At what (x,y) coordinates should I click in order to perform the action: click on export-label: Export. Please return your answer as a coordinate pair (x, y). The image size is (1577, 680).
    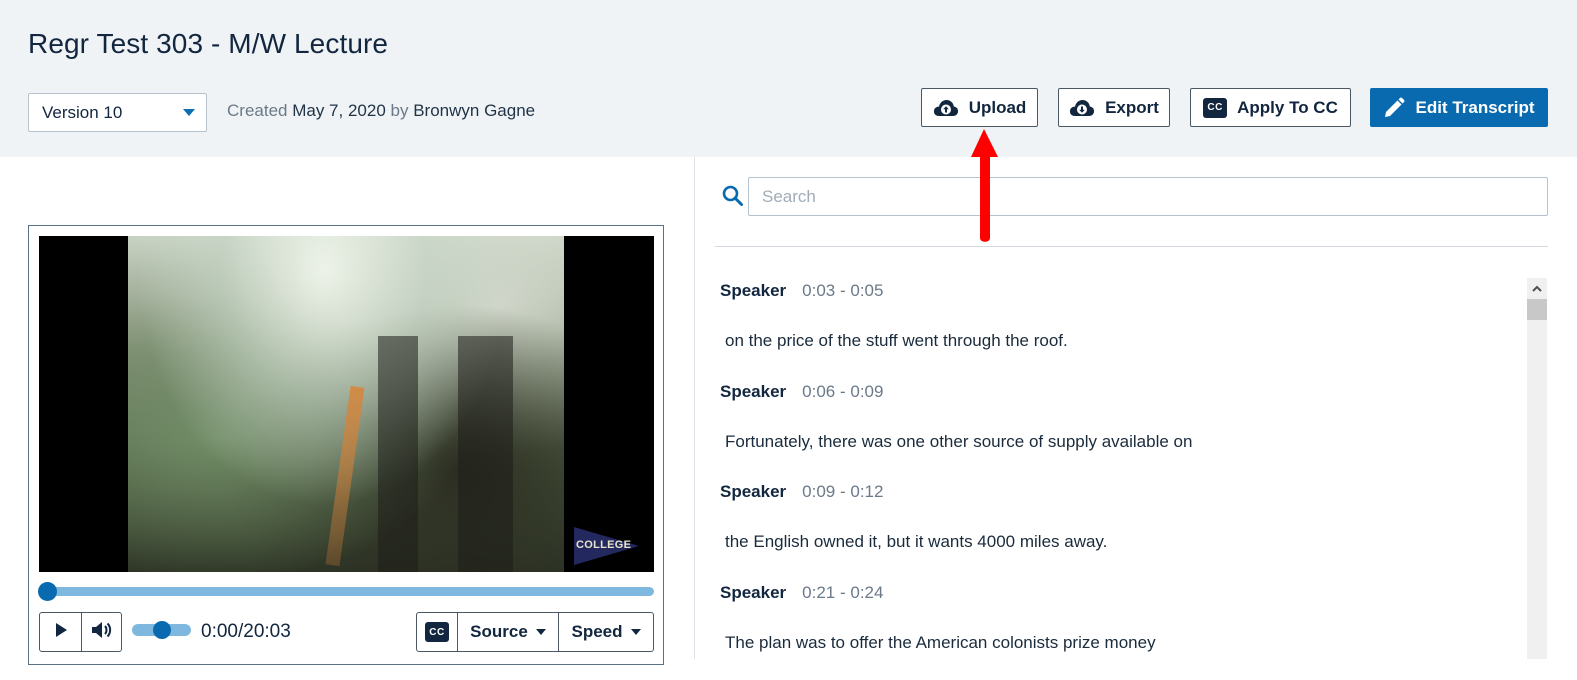
    Looking at the image, I should click on (1132, 108).